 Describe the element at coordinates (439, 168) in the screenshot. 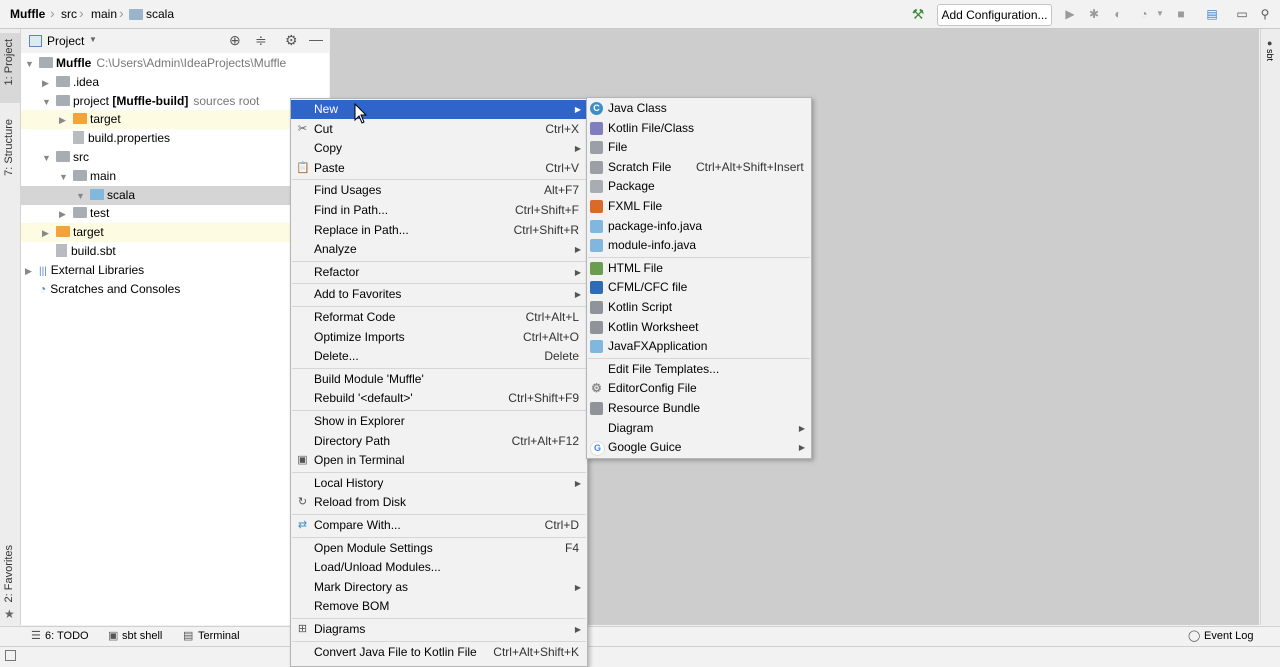

I see `menu-item-paste: 📋 Paste Ctrl+V` at that location.